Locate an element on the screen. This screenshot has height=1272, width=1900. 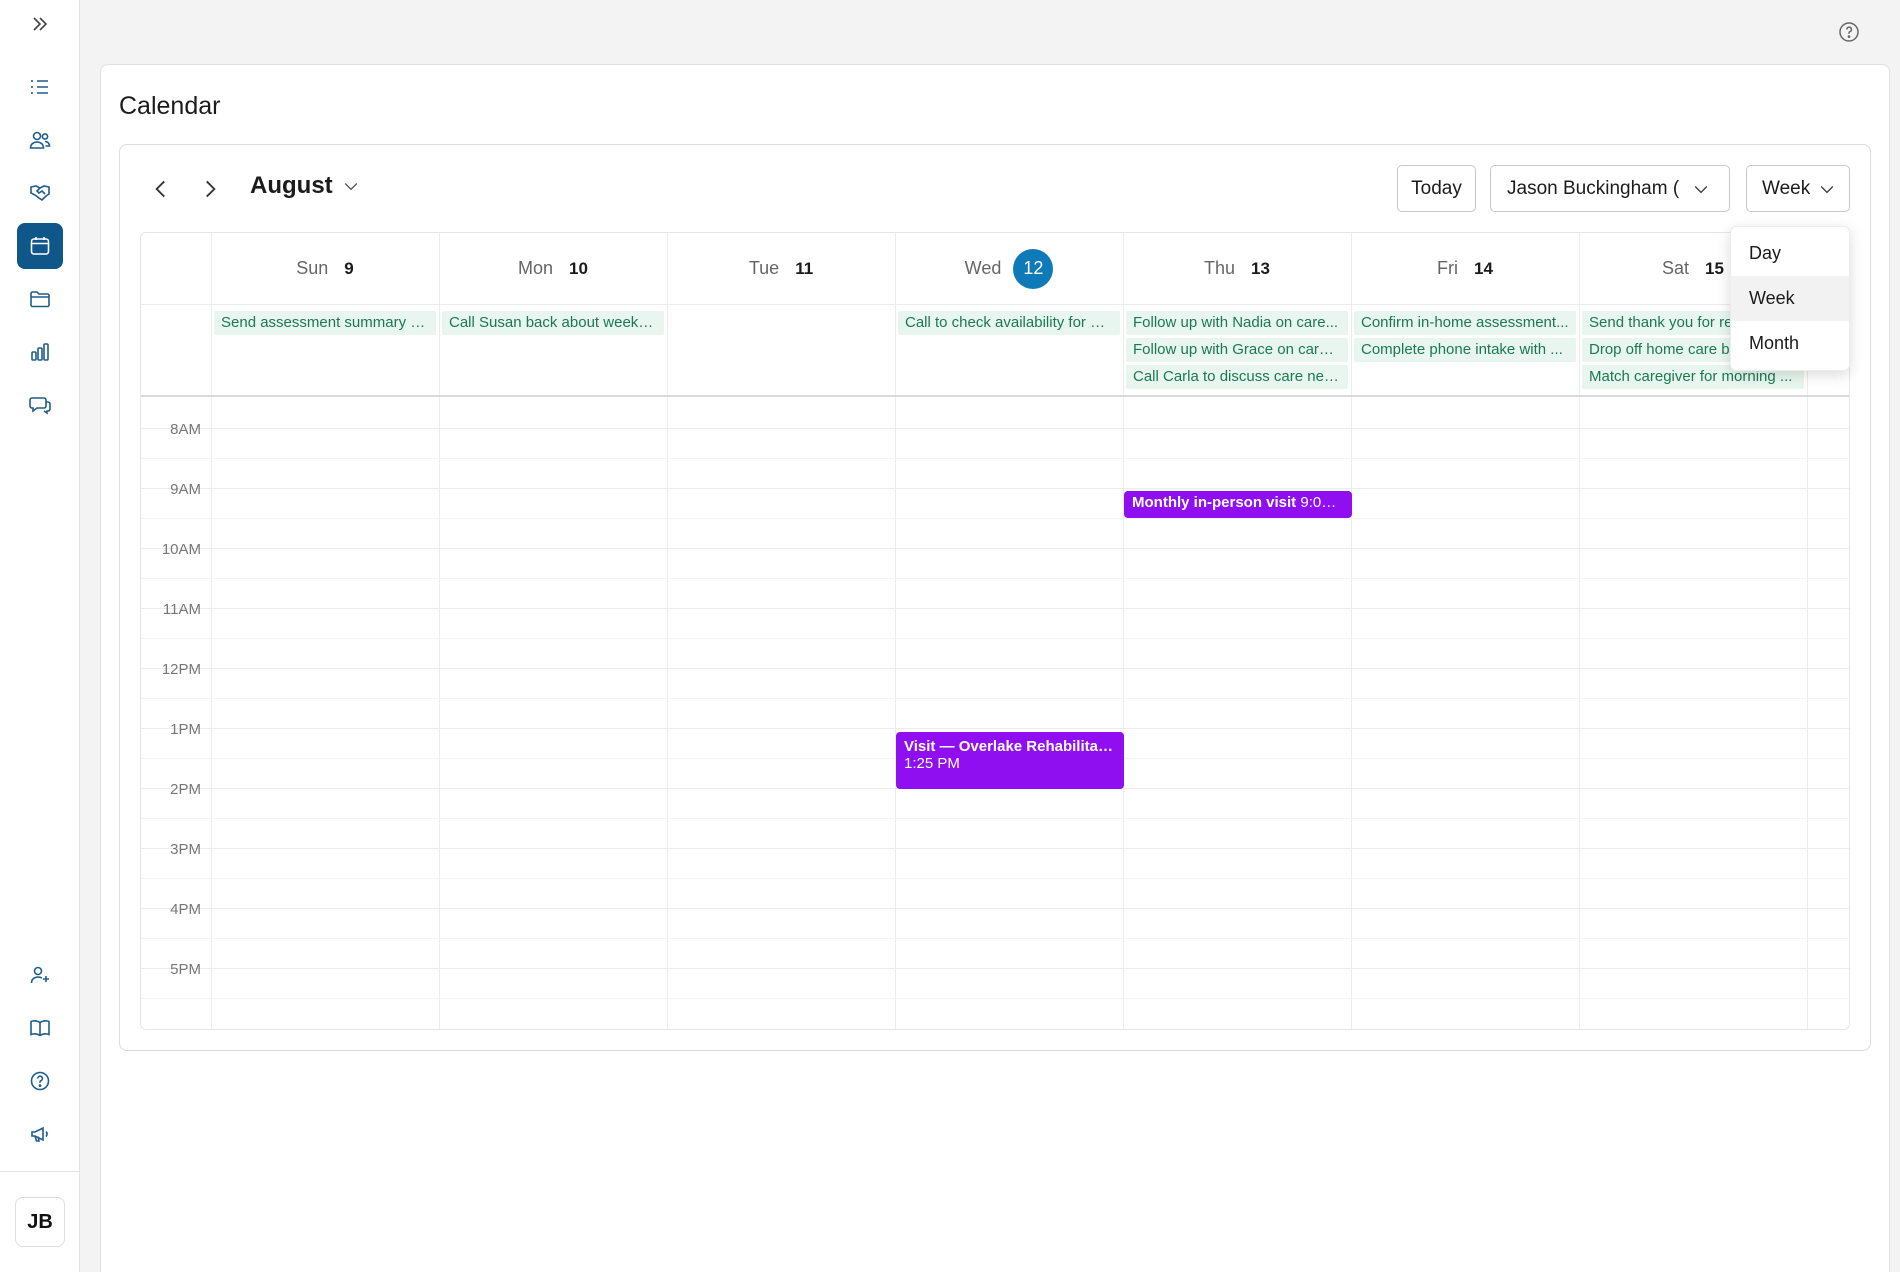
user-select: Jason Buckingham ( is located at coordinates (1610, 188).